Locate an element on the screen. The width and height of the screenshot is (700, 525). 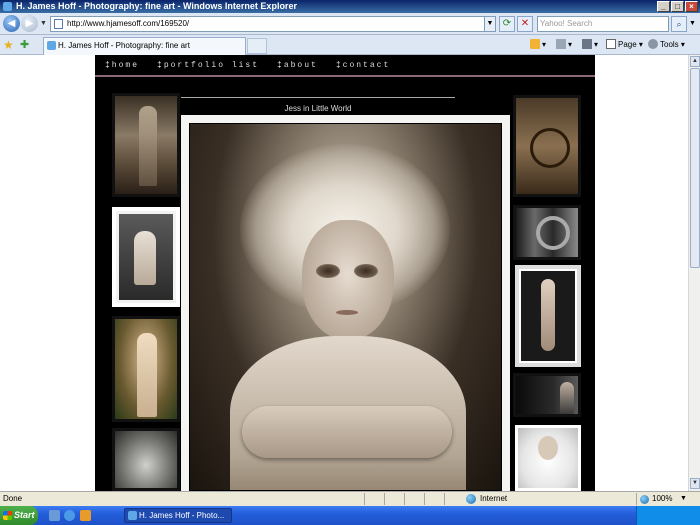
zoom-dropdown-icon: ▼ is located at coordinates (683, 499).